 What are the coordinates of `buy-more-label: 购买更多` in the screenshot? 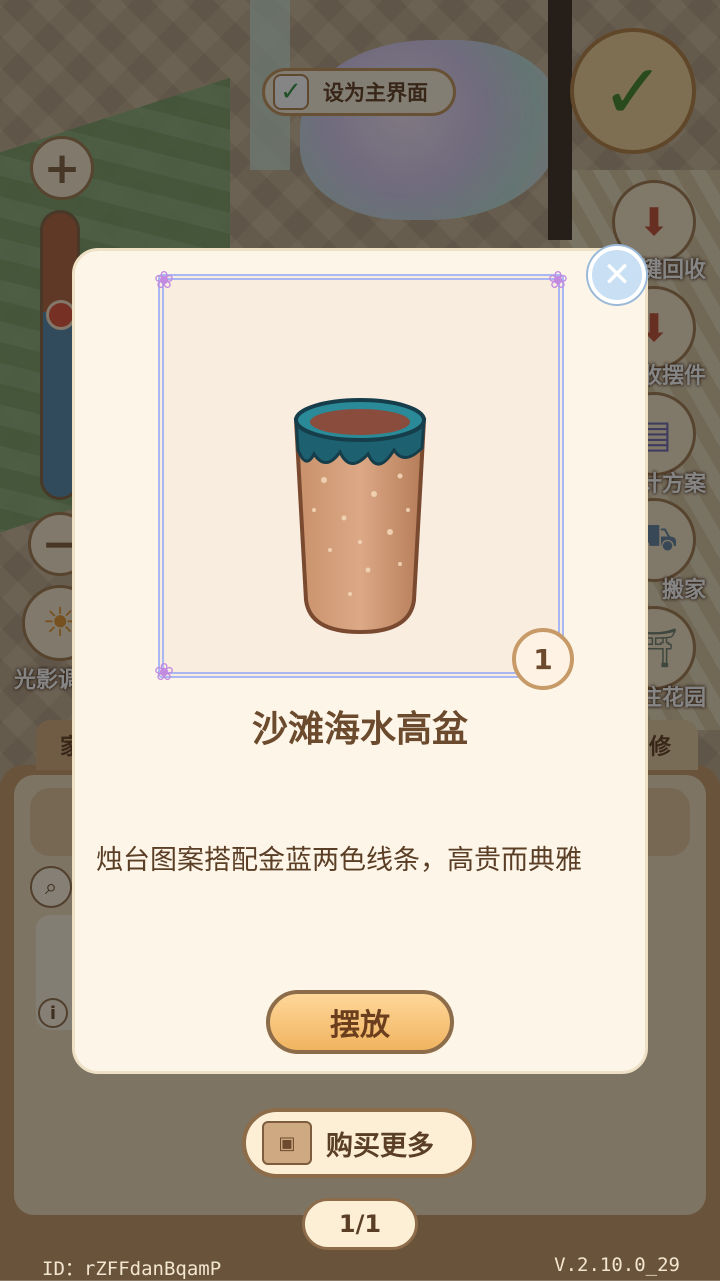 It's located at (380, 1146).